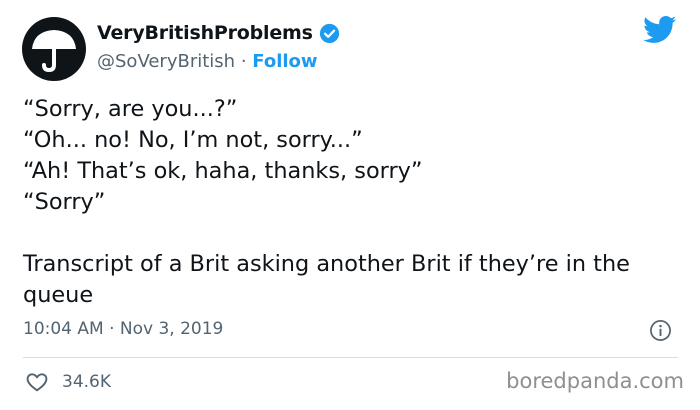  I want to click on watermark: boredpanda.com, so click(595, 381).